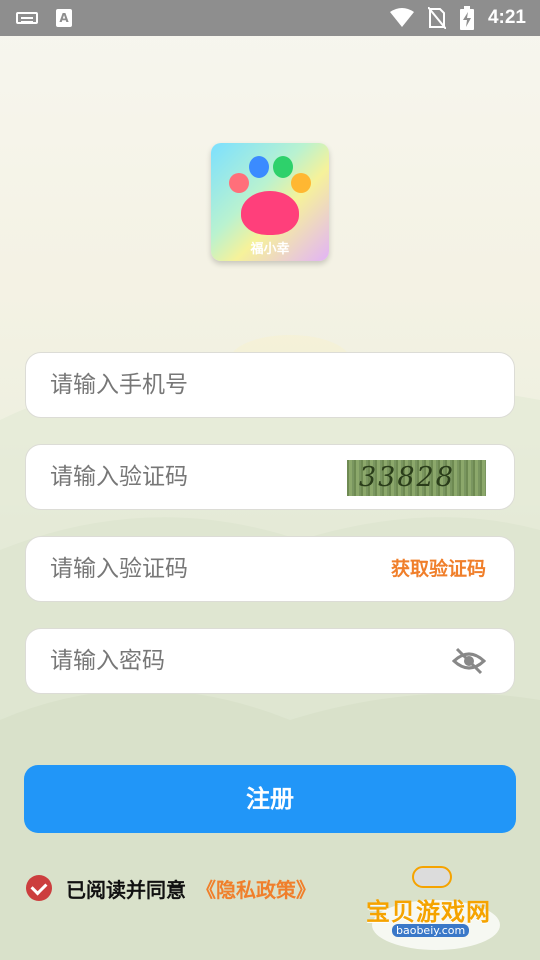 This screenshot has width=540, height=960. What do you see at coordinates (119, 569) in the screenshot?
I see `sms-code-placeholder: 请输入验证码` at bounding box center [119, 569].